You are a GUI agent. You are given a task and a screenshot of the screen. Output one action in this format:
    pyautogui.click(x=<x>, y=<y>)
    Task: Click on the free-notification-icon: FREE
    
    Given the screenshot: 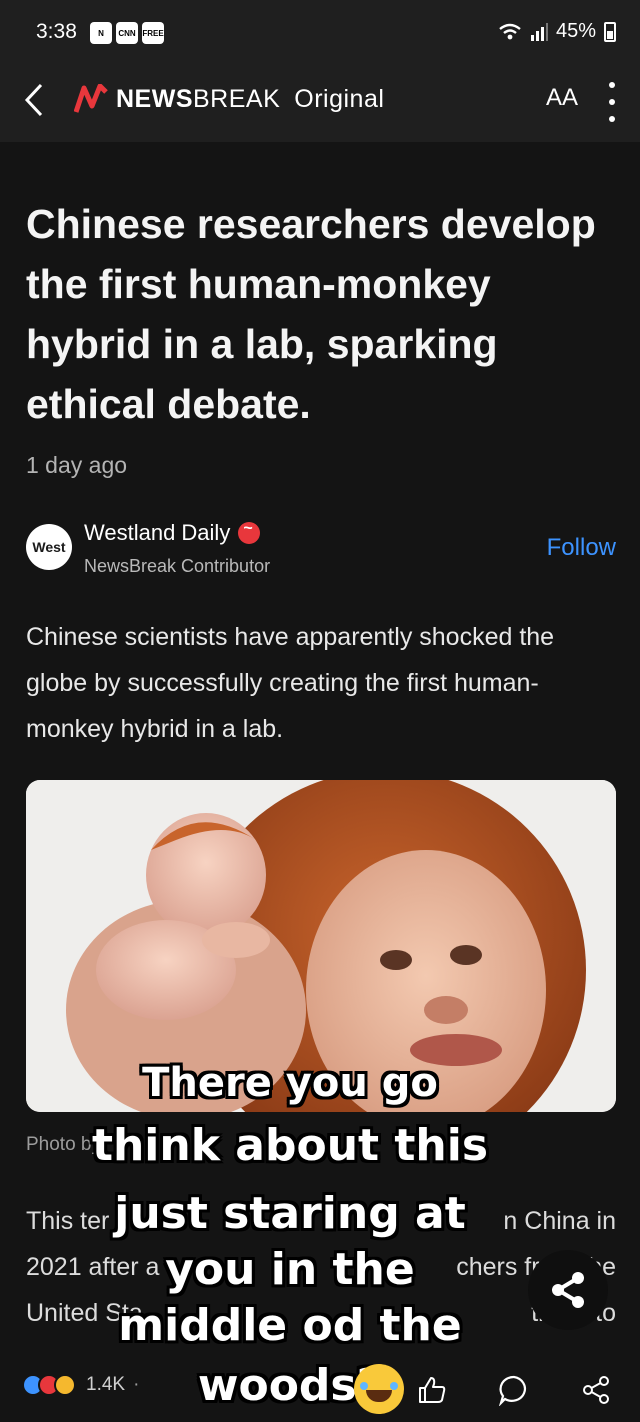 What is the action you would take?
    pyautogui.click(x=153, y=33)
    